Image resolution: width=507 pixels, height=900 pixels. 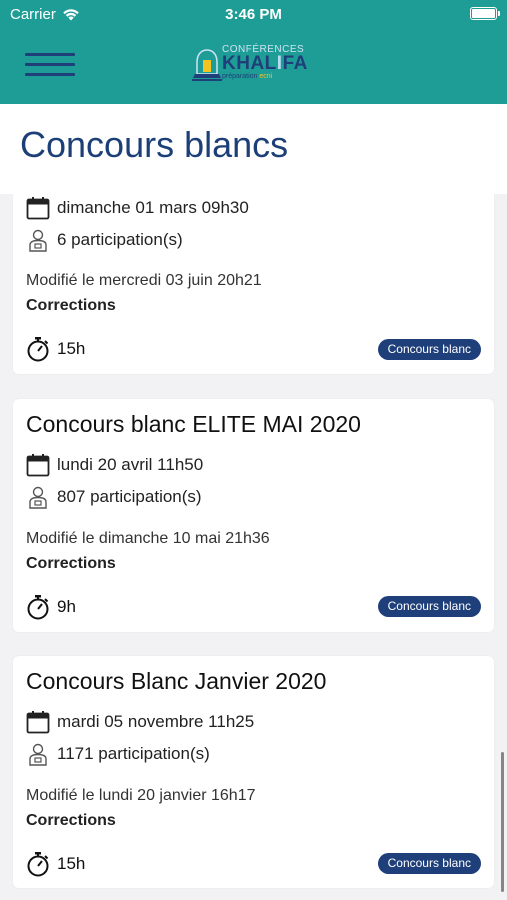 I want to click on app-logo: CONFÉRENCES KHALIFA préparation ecni, so click(x=257, y=64).